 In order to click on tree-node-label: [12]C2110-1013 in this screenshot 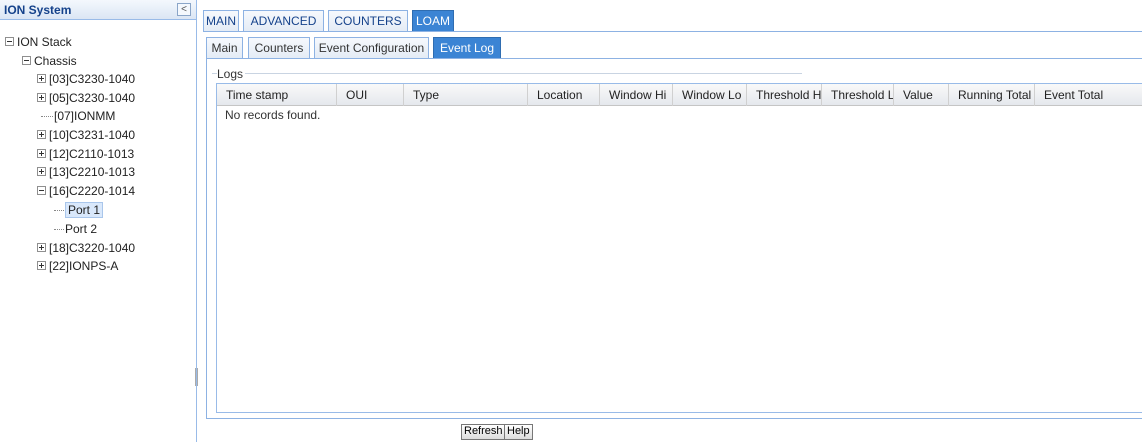, I will do `click(91, 154)`.